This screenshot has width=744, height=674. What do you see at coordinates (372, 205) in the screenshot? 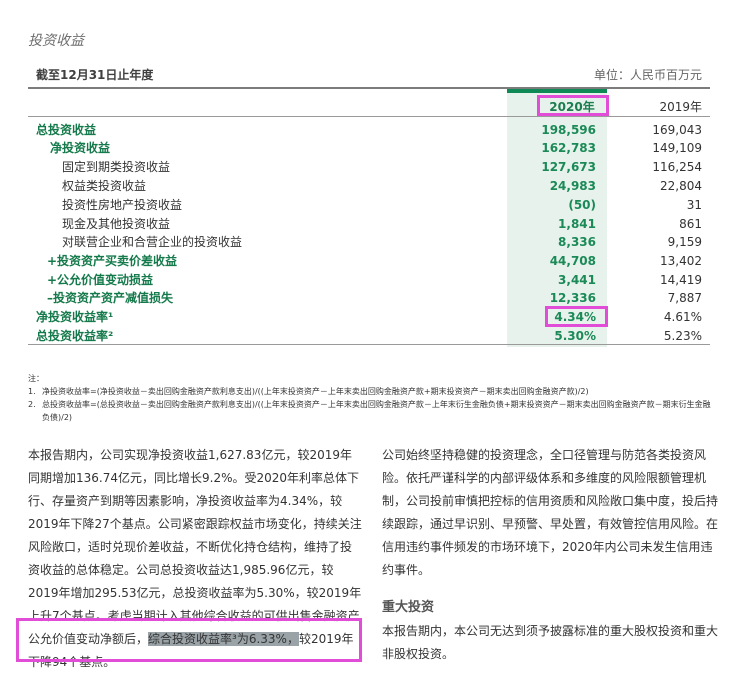
I see `table-row: 投资性房地产投资收益 (50) 31` at bounding box center [372, 205].